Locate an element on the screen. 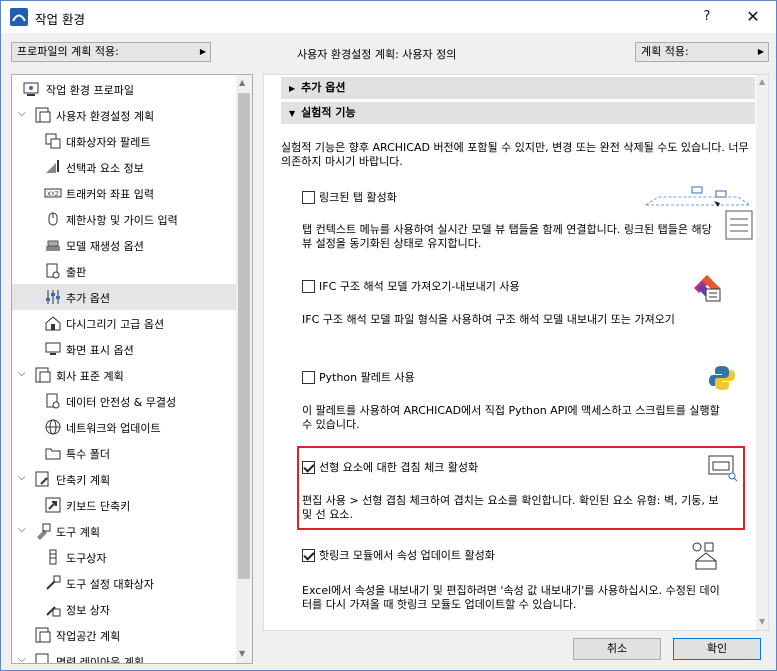 Image resolution: width=777 pixels, height=671 pixels. svg-text: XYZ is located at coordinates (53, 194).